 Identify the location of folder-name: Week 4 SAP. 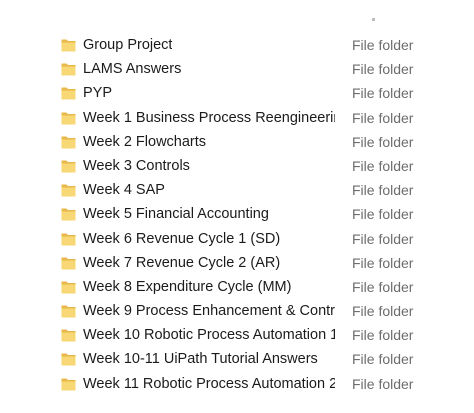
(124, 190).